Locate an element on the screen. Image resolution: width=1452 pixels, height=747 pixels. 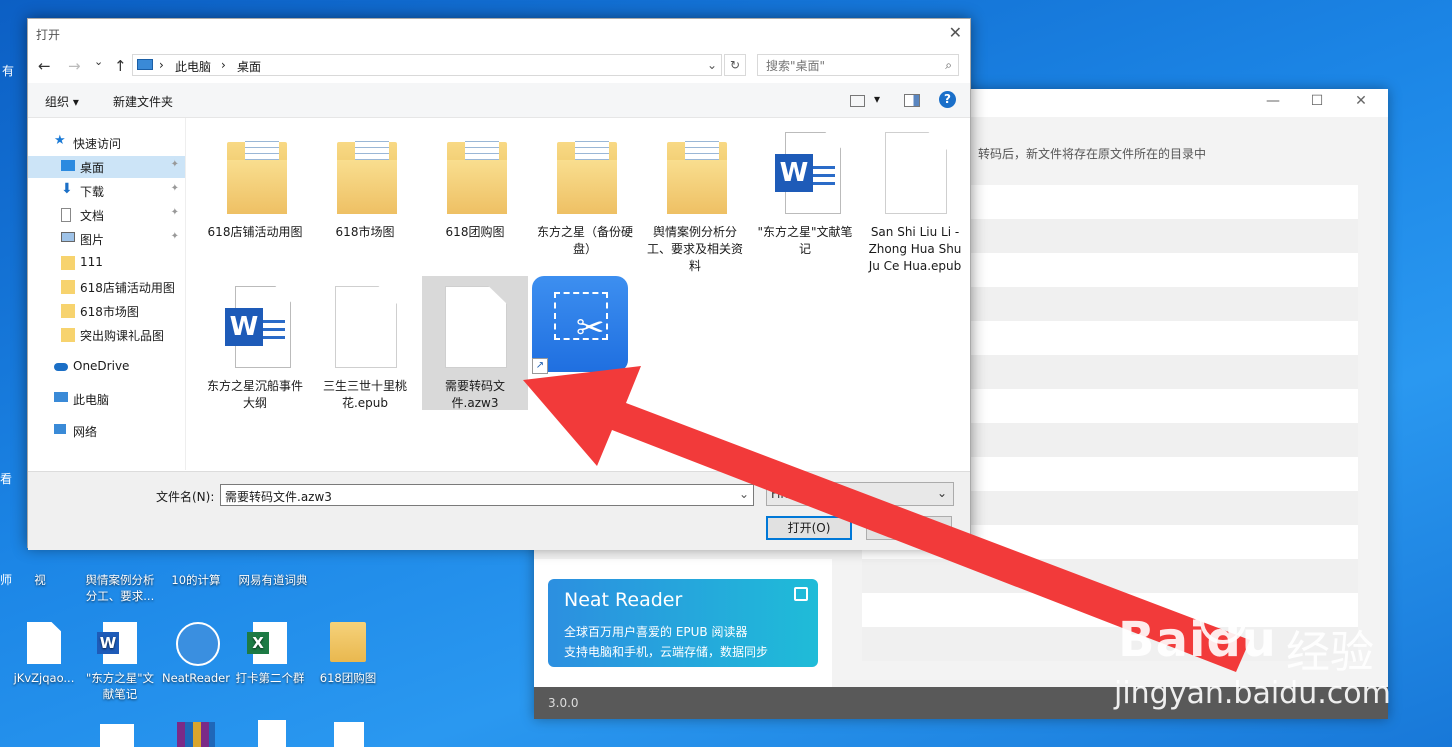
file-item: 三生三世十里桃花.epub is located at coordinates (365, 344).